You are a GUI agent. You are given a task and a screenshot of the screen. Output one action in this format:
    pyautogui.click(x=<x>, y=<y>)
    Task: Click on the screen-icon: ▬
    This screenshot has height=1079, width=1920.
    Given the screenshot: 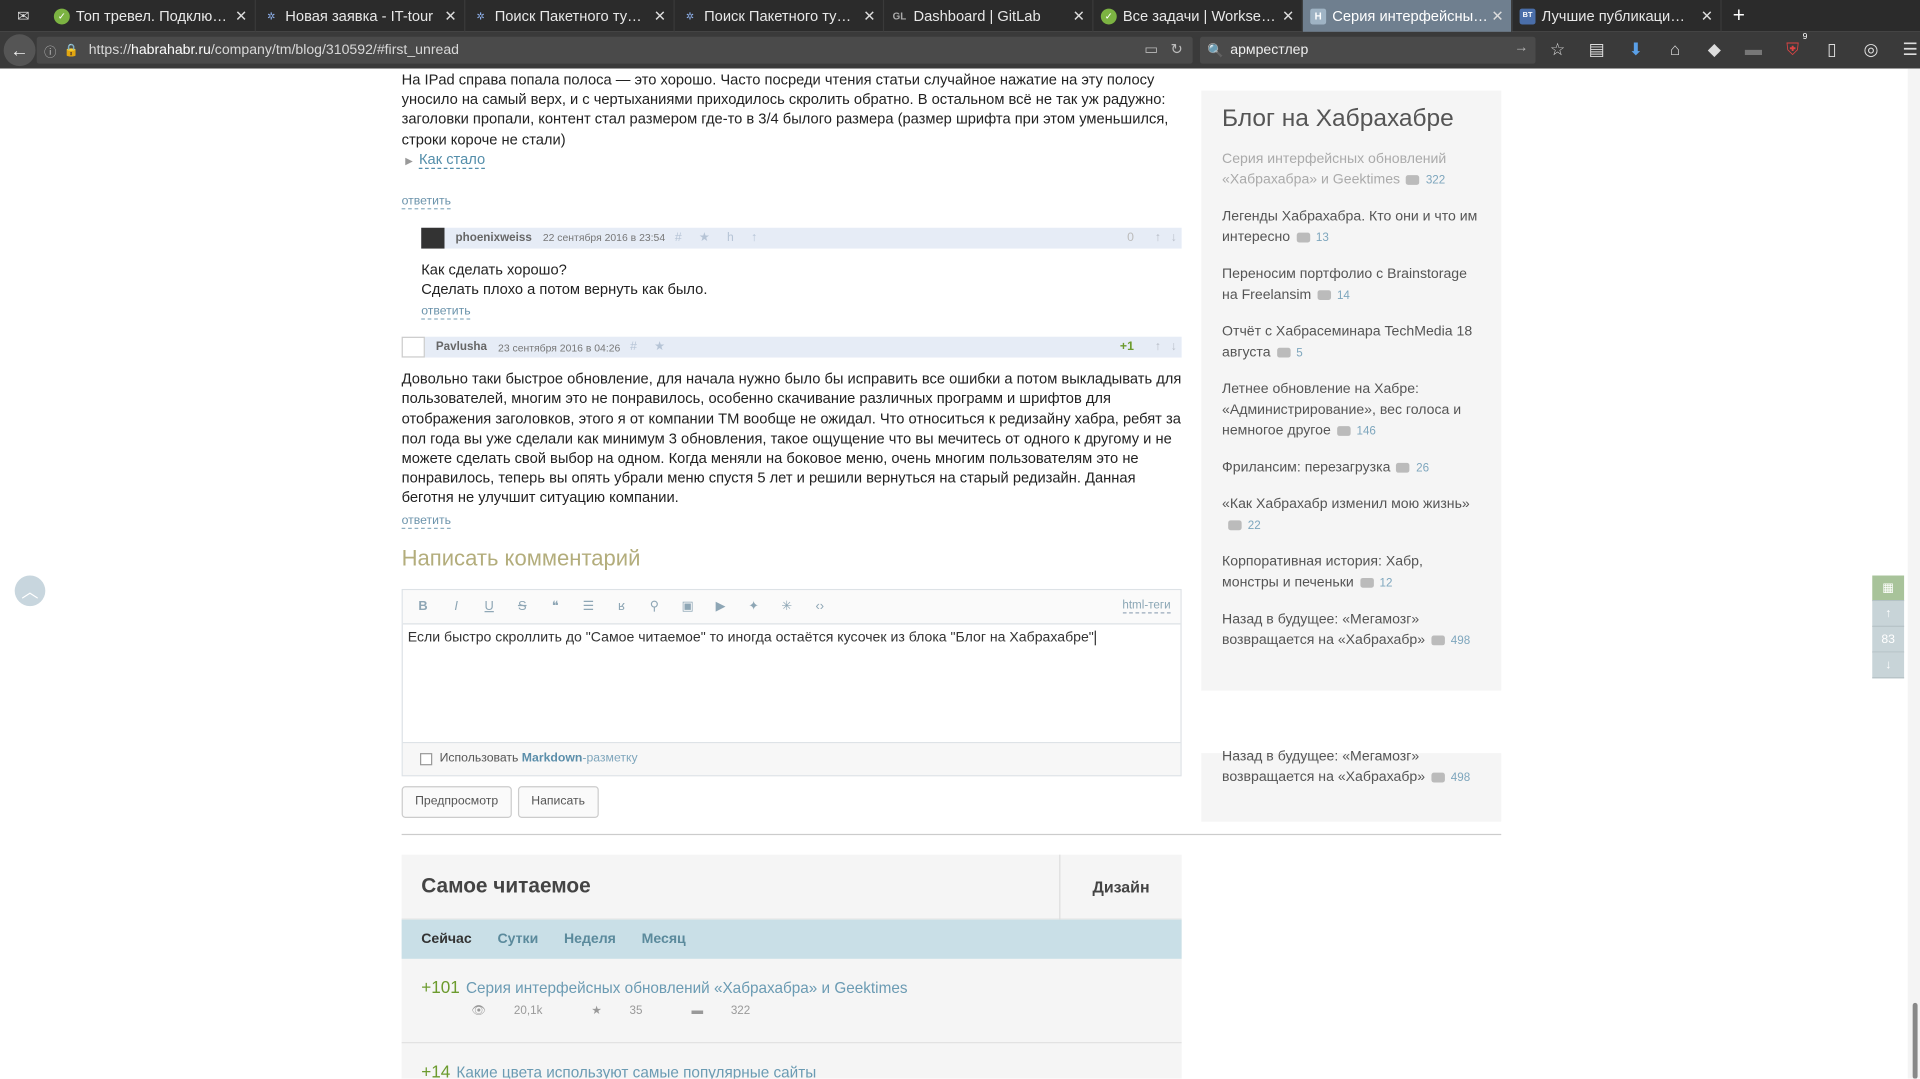 What is the action you would take?
    pyautogui.click(x=1753, y=49)
    